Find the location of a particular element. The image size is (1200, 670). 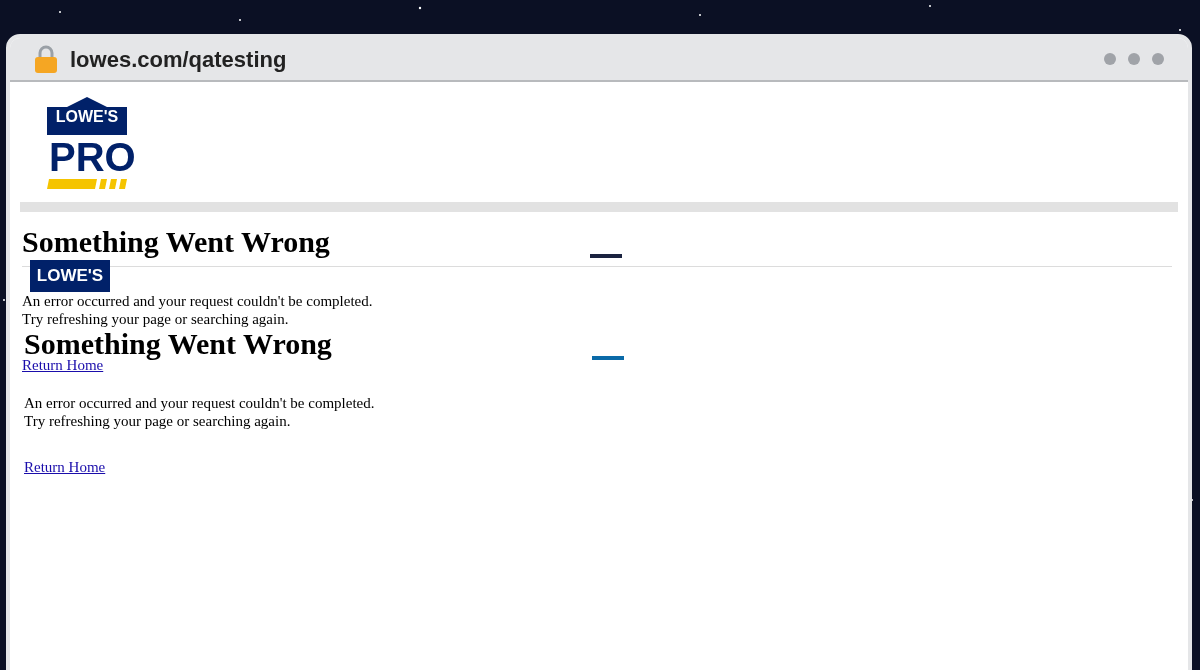

return-home-link: Return Home is located at coordinates (65, 467).